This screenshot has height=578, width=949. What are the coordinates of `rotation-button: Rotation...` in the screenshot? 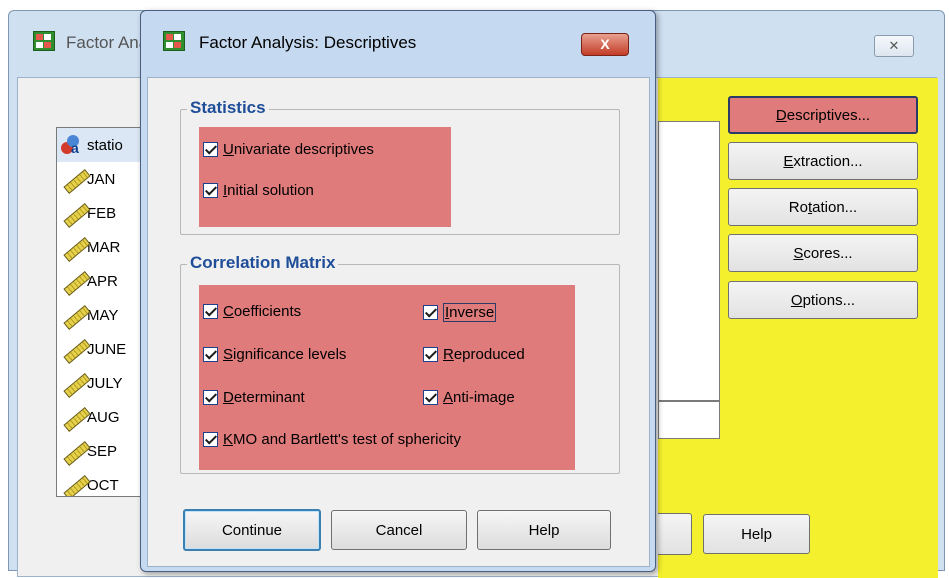 It's located at (823, 207).